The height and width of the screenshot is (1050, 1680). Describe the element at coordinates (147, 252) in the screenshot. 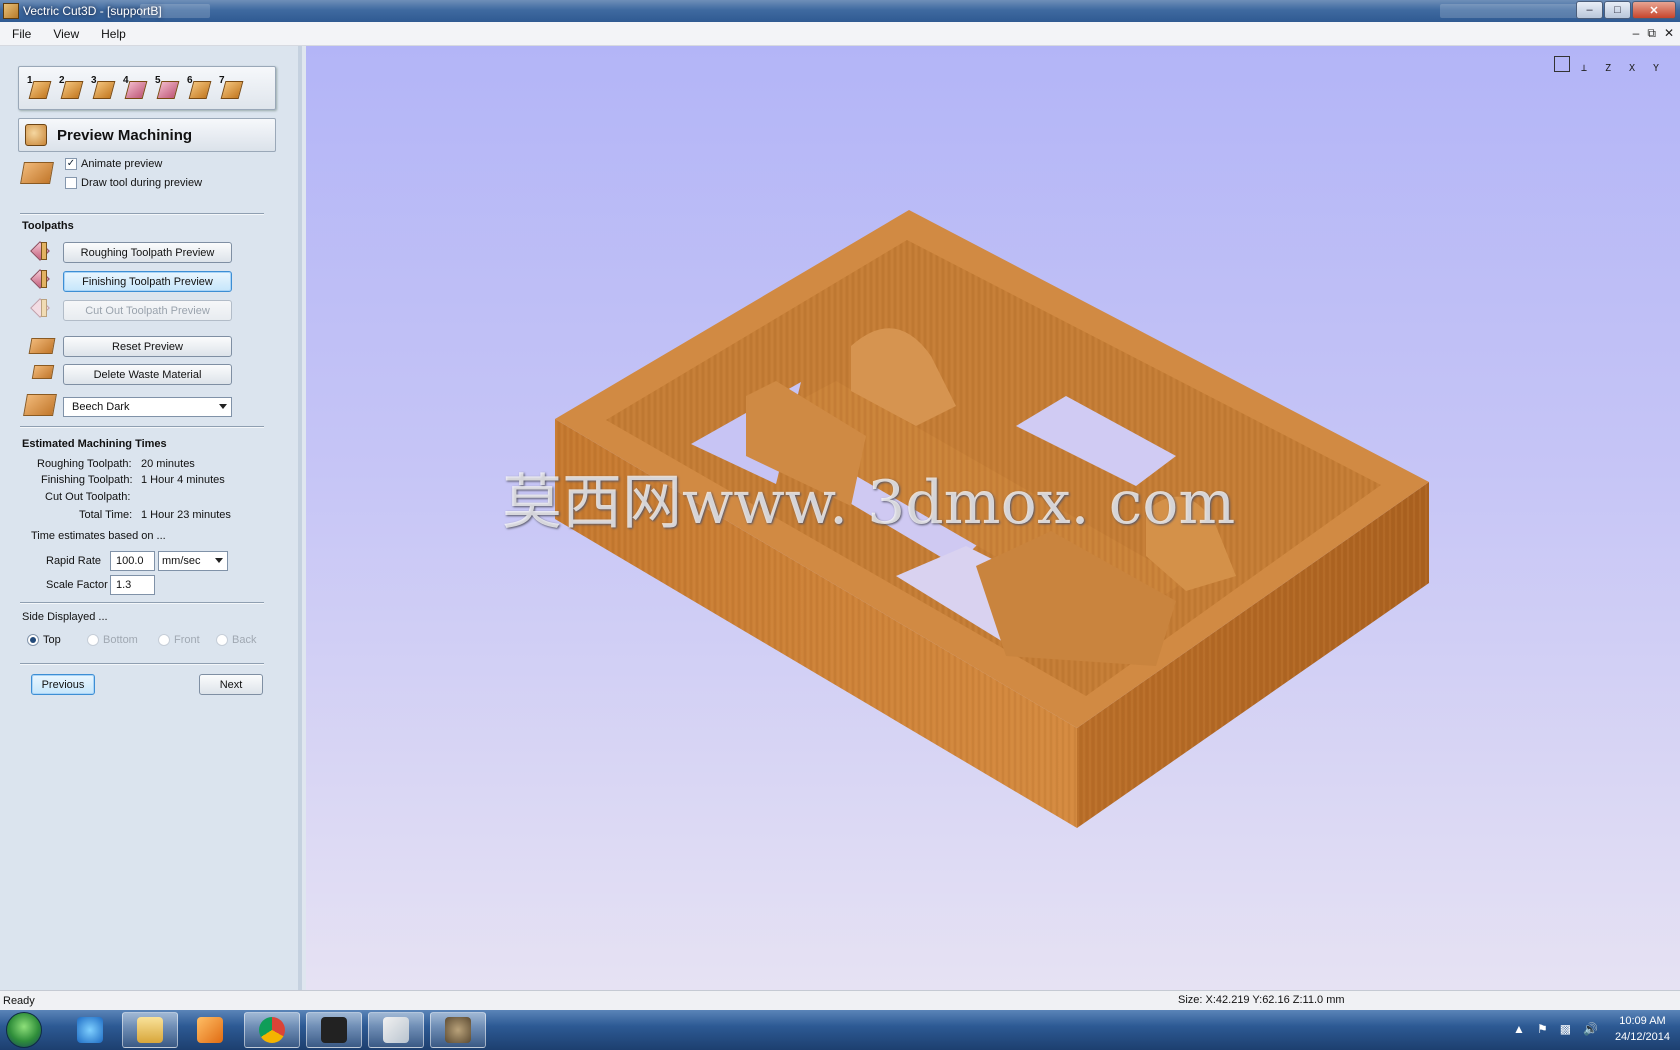

I see `roughing-preview-button: Roughing Toolpath Preview` at that location.